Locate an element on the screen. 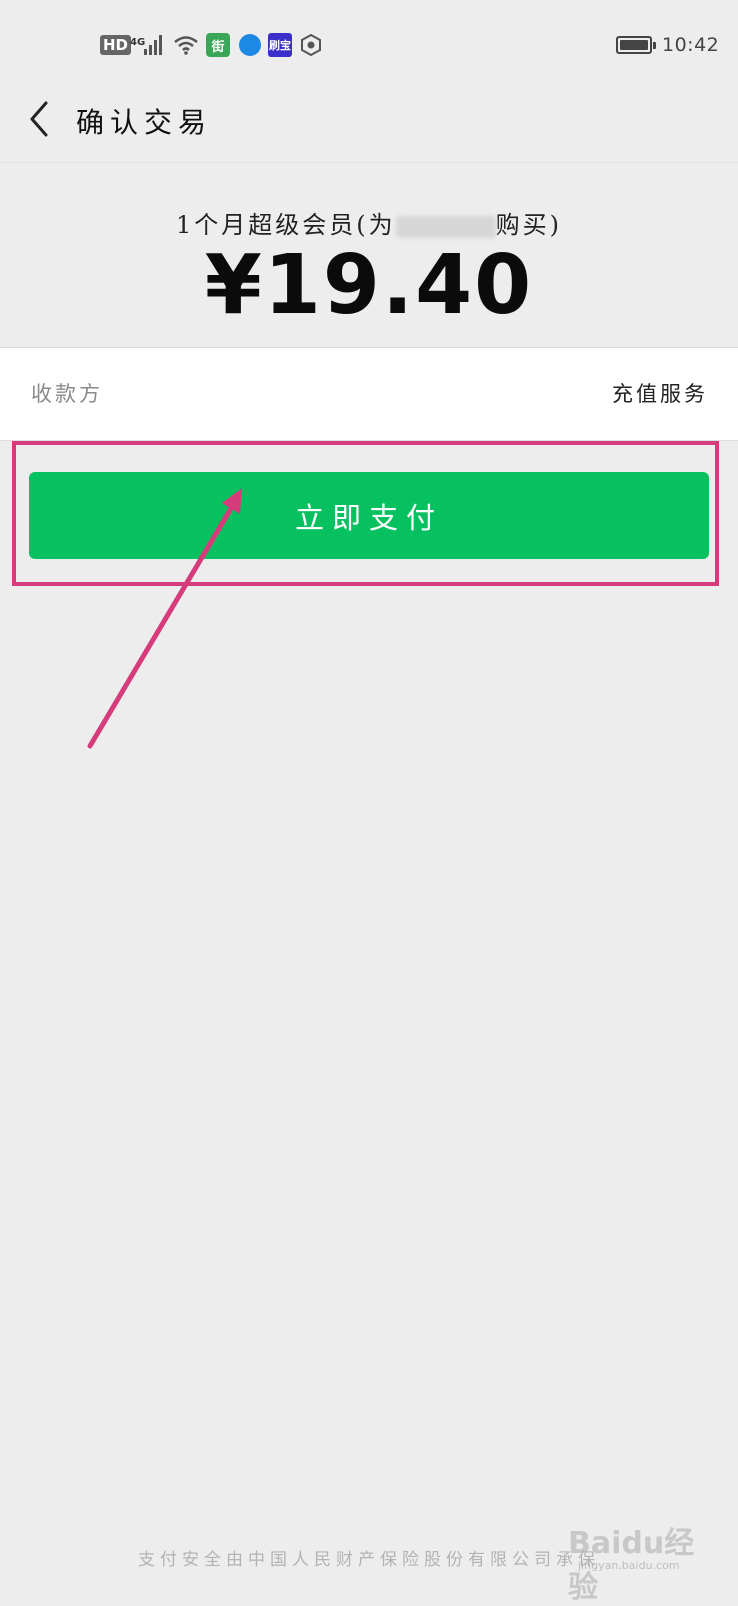  product-description: 1个月超级会员(为 购买) is located at coordinates (369, 222).